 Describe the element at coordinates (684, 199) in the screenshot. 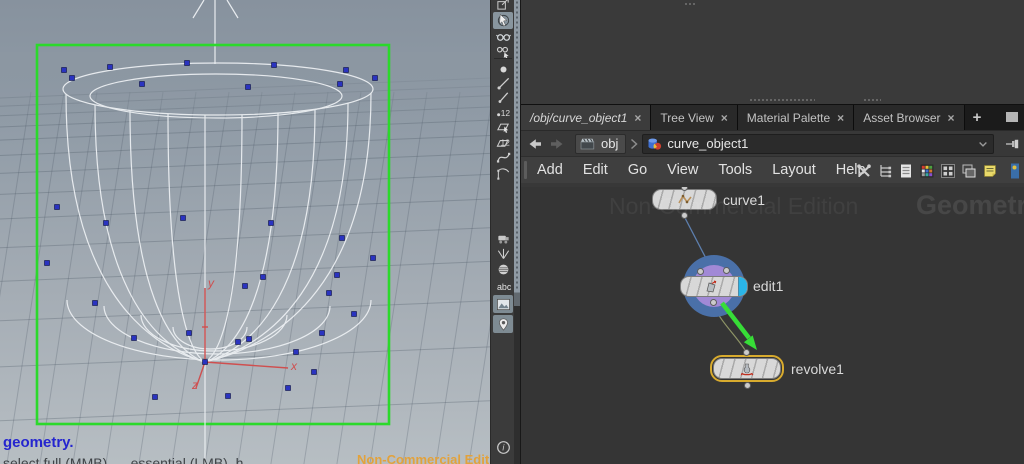

I see `node-curve1` at that location.